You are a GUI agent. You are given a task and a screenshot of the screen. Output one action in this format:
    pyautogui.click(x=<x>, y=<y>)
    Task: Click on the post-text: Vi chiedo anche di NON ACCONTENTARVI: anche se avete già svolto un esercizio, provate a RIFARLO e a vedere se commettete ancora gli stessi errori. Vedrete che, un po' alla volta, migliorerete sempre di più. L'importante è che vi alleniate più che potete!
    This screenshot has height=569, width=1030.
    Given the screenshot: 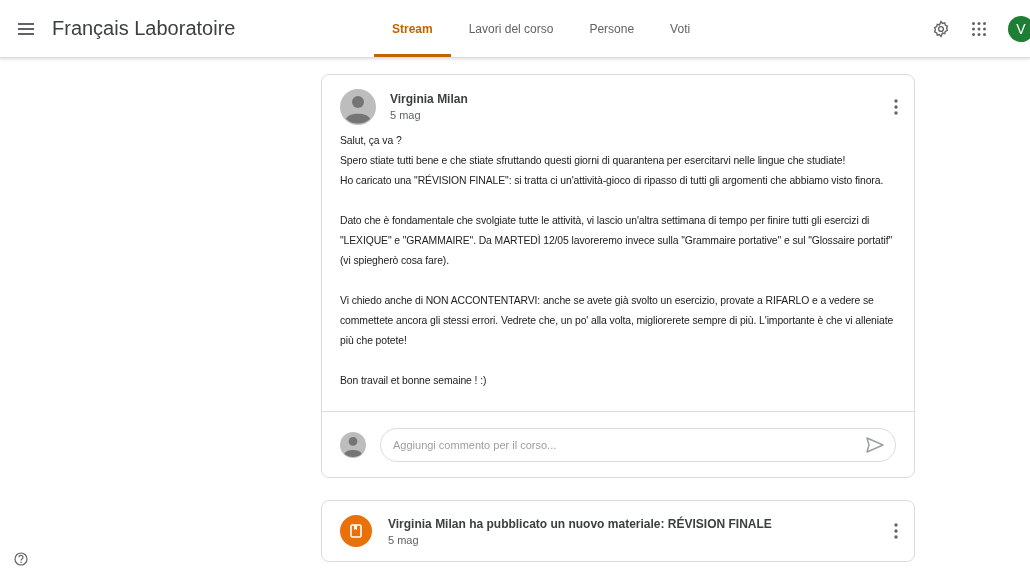 What is the action you would take?
    pyautogui.click(x=617, y=321)
    